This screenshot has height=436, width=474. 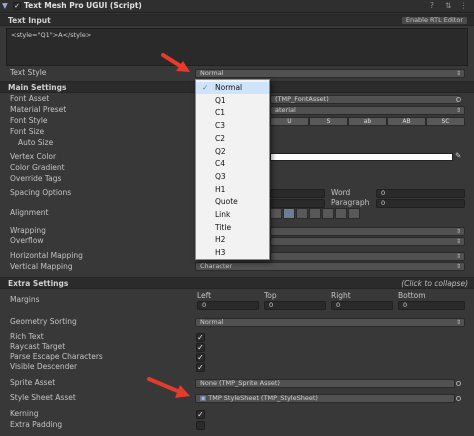 I want to click on section-main-settings-label: Main Settings, so click(x=37, y=87).